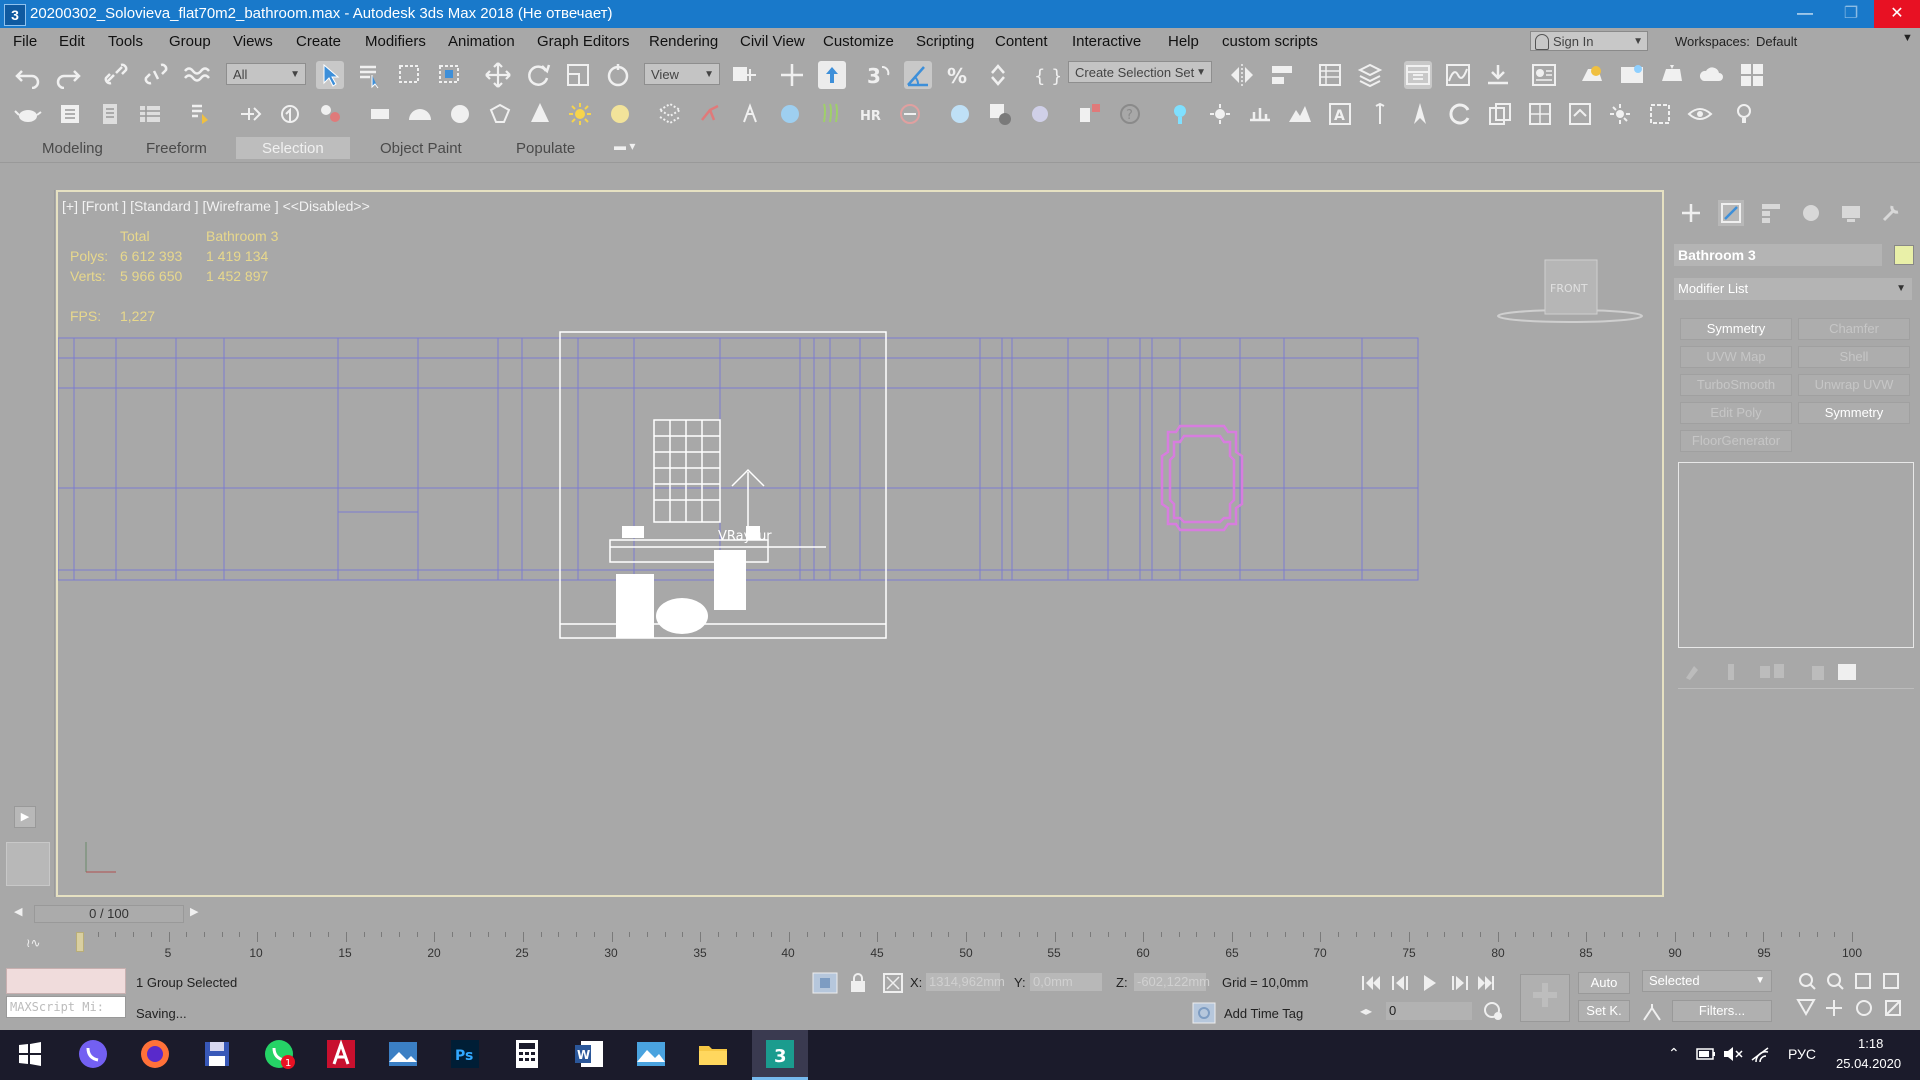  I want to click on tab-selection: Selection, so click(293, 148).